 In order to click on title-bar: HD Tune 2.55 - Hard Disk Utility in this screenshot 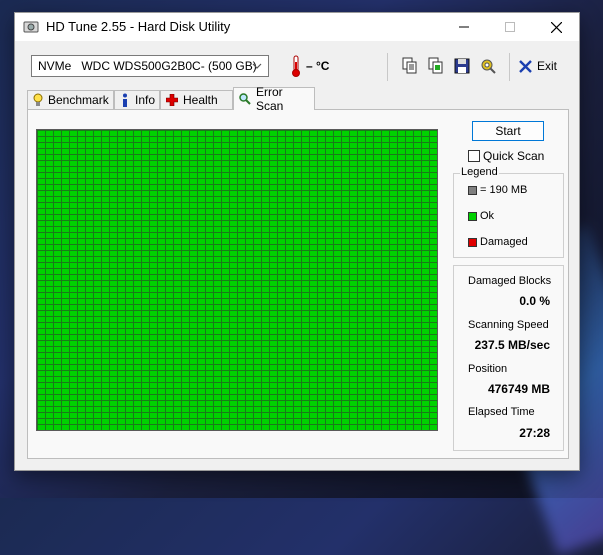, I will do `click(297, 27)`.